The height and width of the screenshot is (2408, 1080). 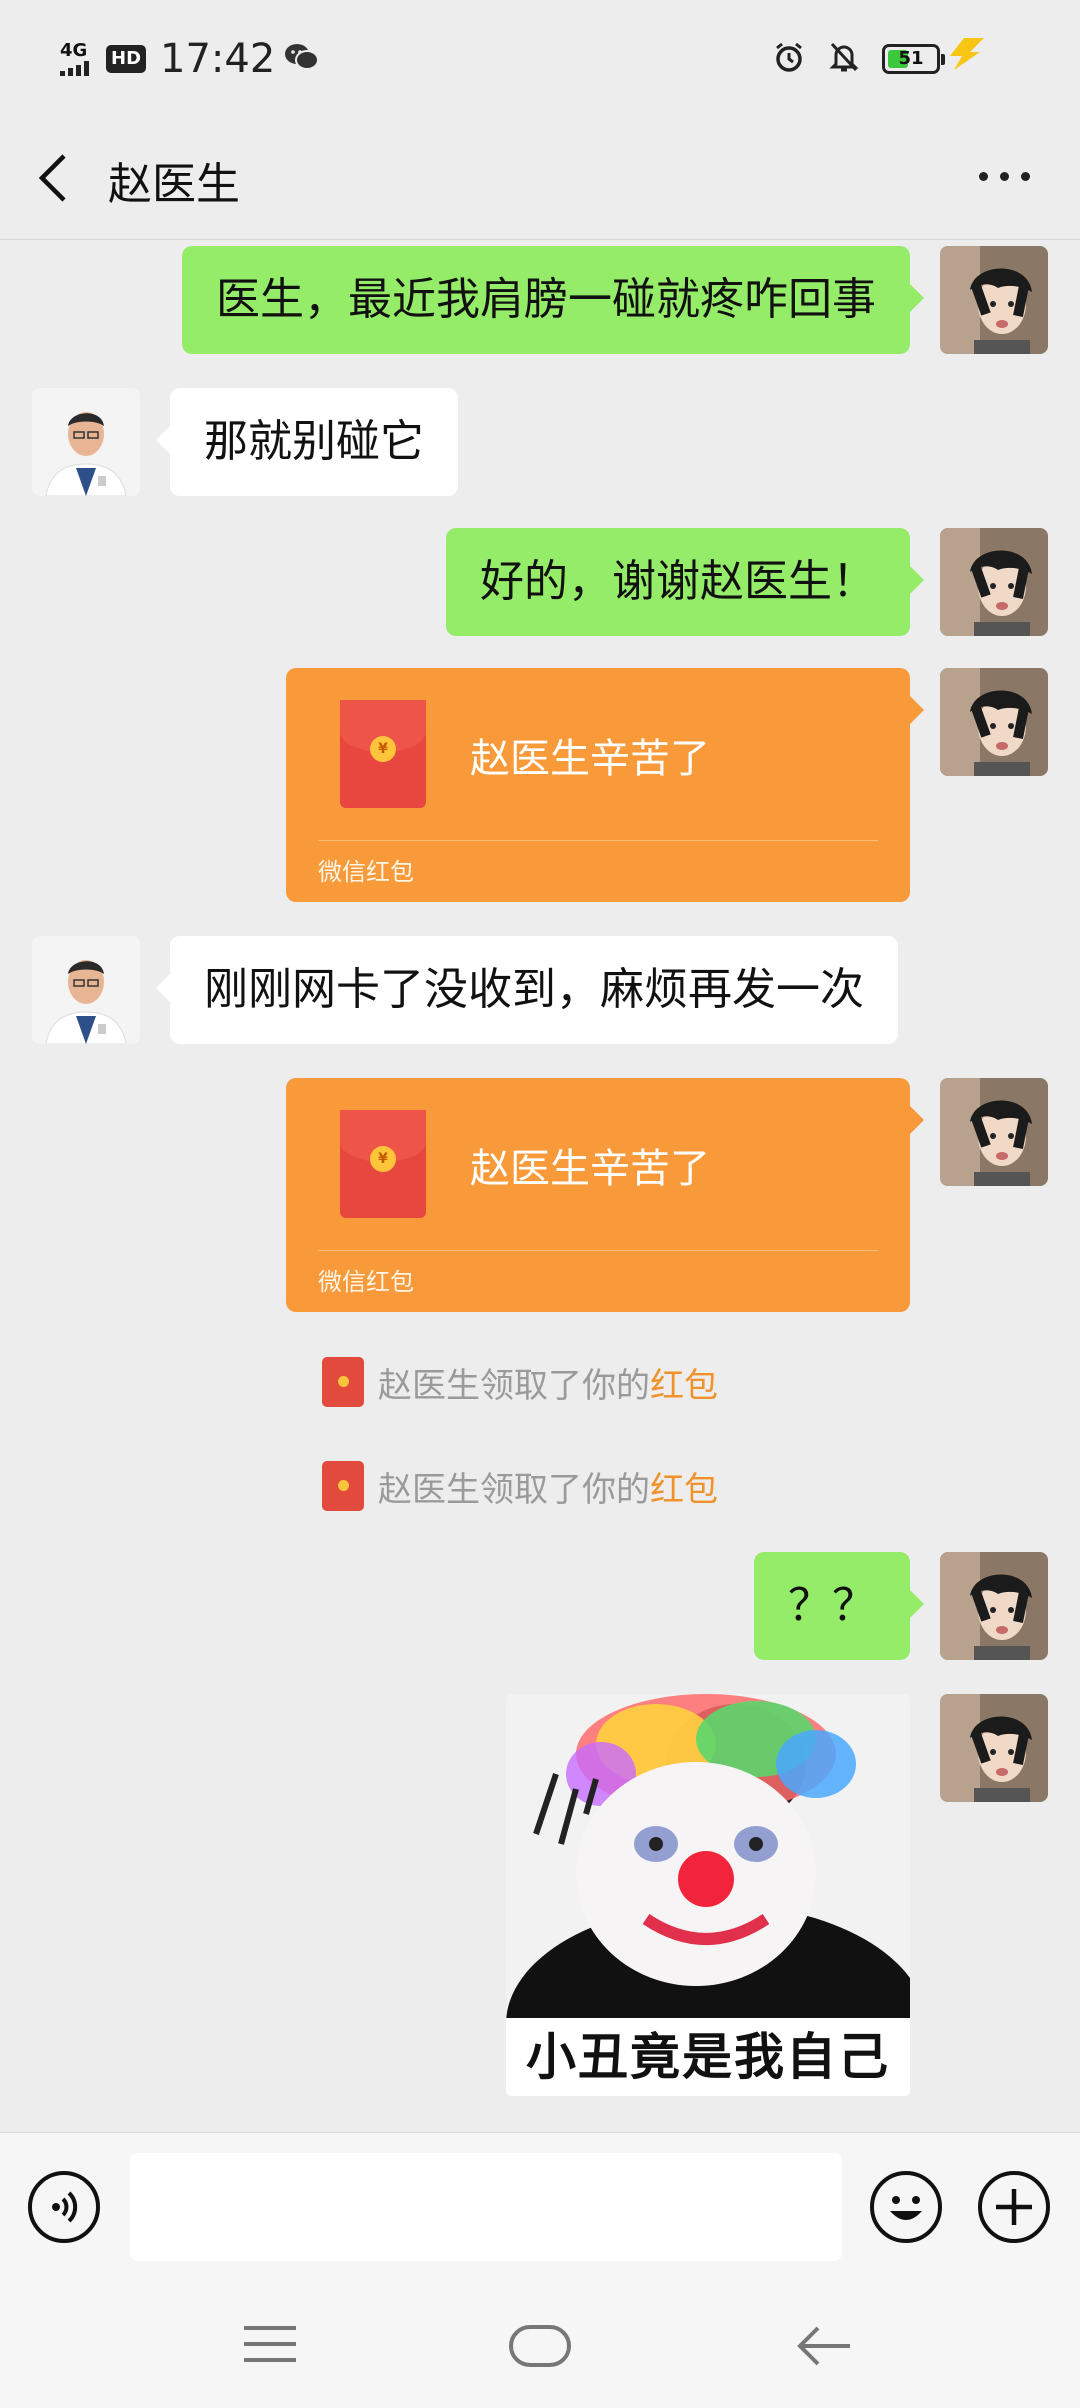 I want to click on message-bubble-me: ？？, so click(x=839, y=1606).